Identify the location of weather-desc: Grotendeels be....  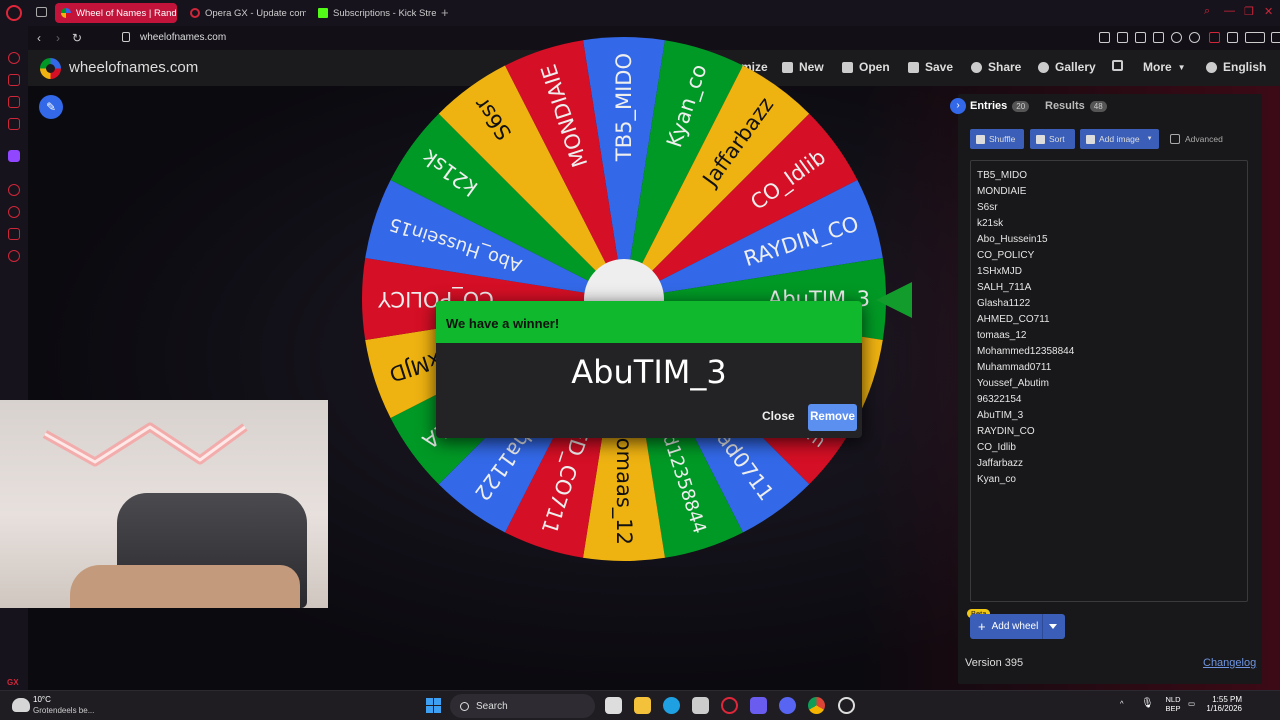
(63, 710).